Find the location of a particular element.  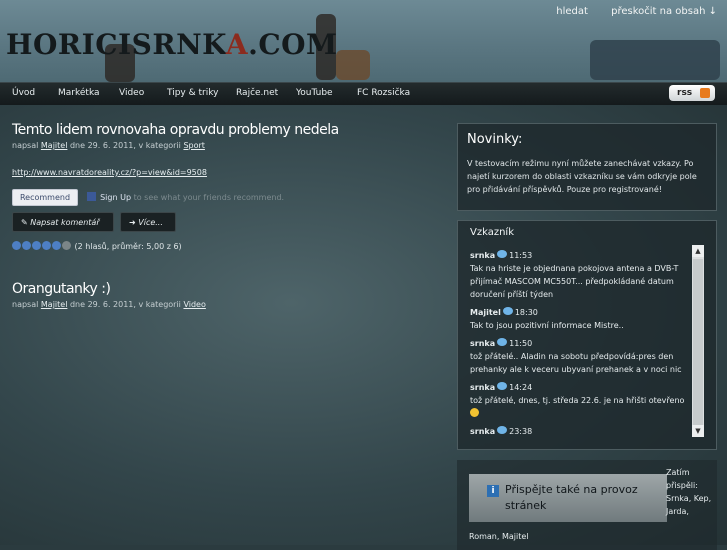

guestbook-scrollbar: ▲ ▼ is located at coordinates (698, 341).